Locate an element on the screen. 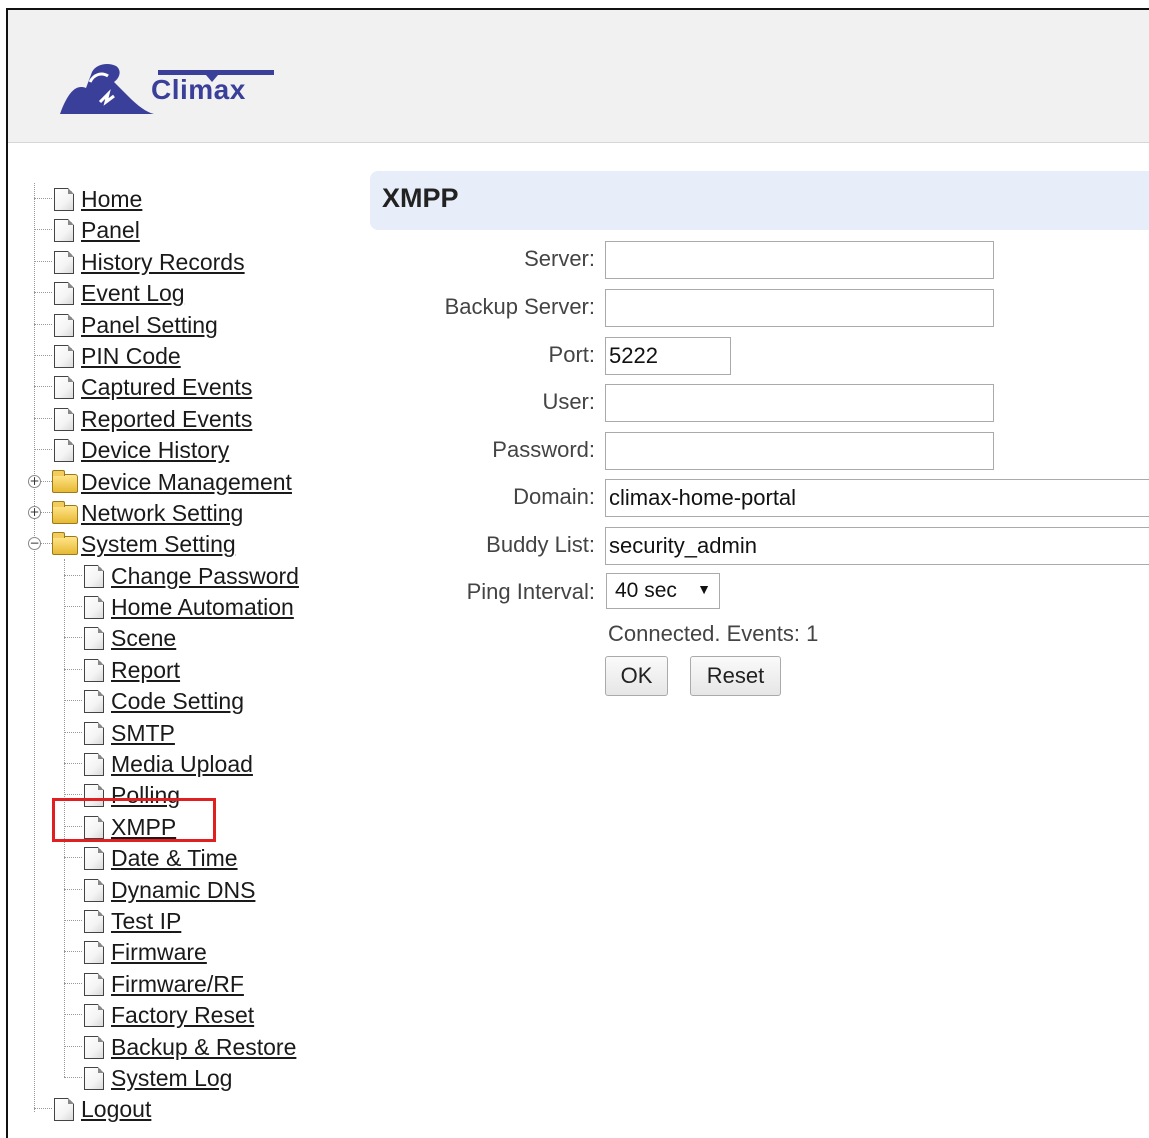 Image resolution: width=1149 pixels, height=1138 pixels. tree-item-link: Code Setting is located at coordinates (177, 701).